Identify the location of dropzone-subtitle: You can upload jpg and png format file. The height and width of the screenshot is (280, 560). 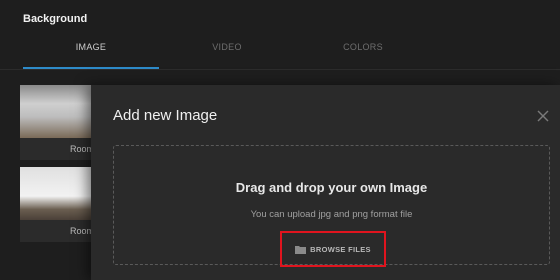
(331, 214).